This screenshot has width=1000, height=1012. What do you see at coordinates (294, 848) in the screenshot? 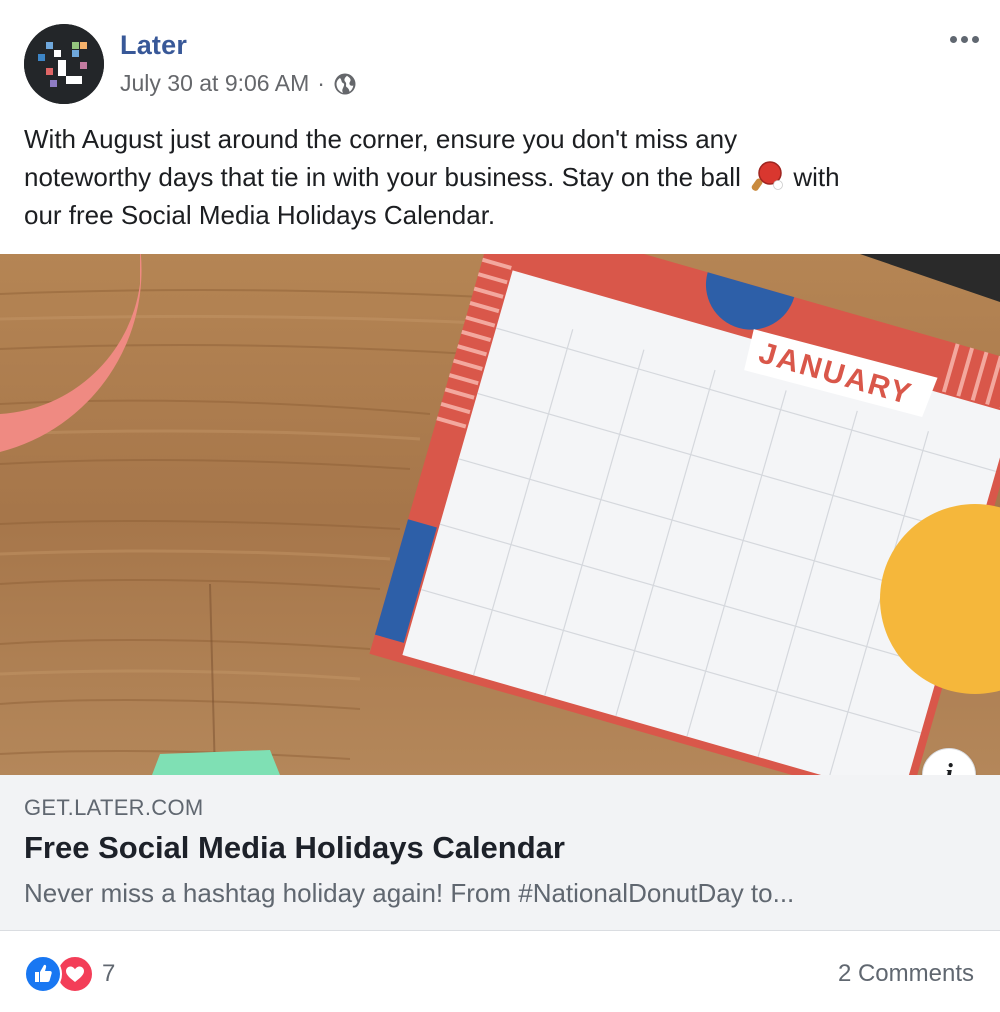
I see `link-title: Free Social Media Holidays Calendar` at bounding box center [294, 848].